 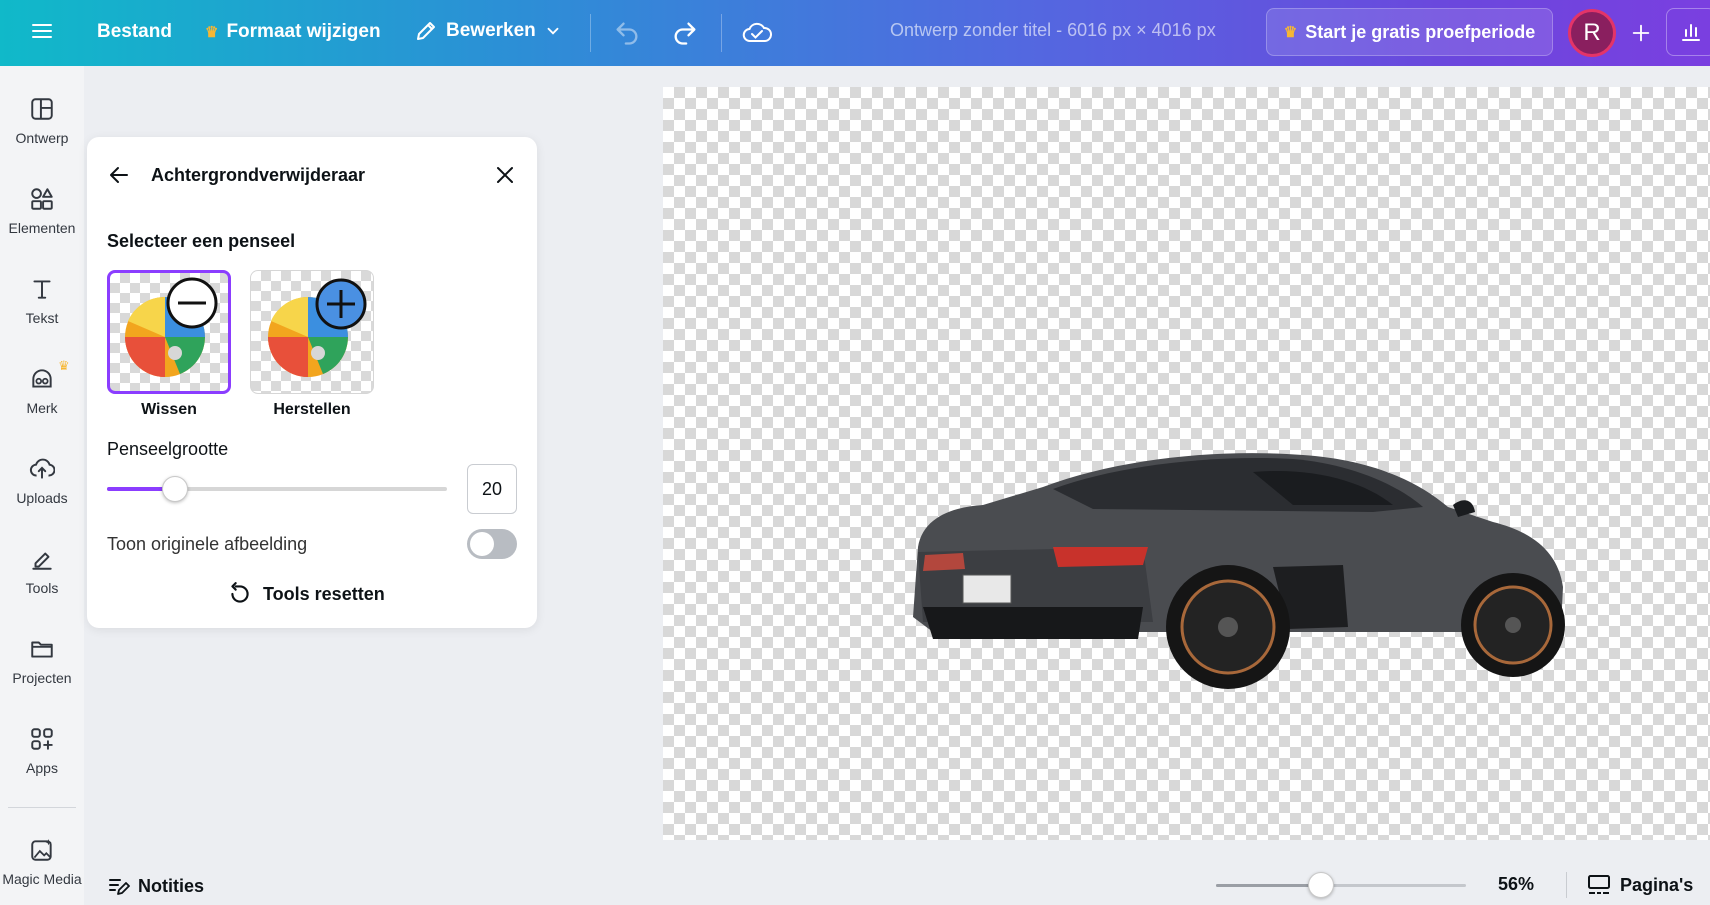 I want to click on file-menu-label: Bestand, so click(x=134, y=31).